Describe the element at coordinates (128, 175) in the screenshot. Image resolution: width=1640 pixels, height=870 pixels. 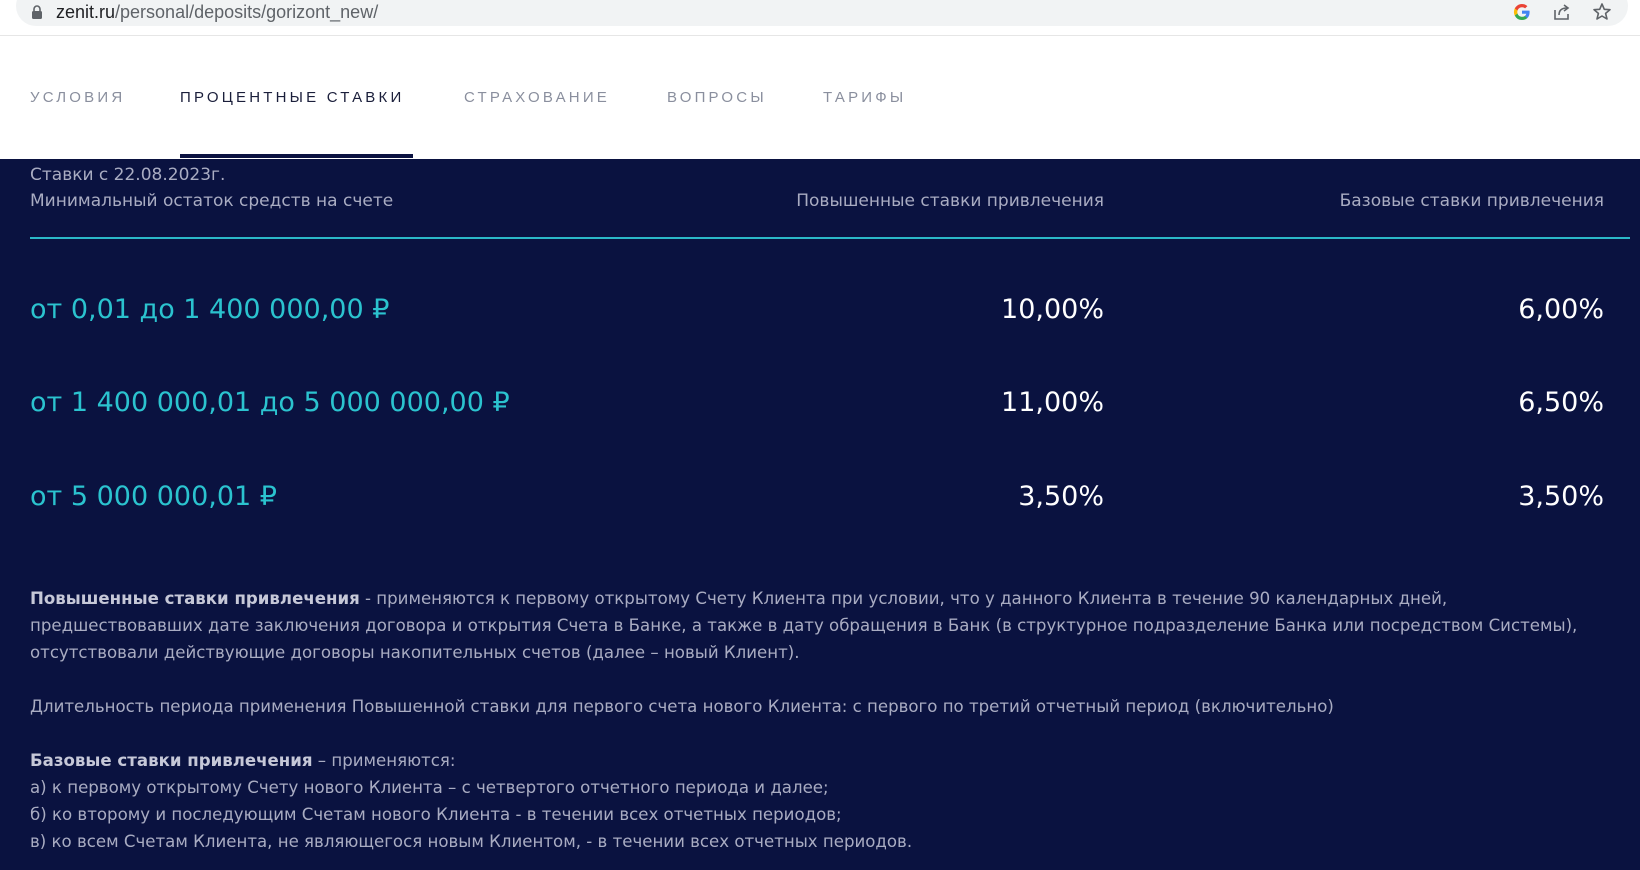
I see `rates-date-note: Ставки с 22.08.2023г.` at that location.